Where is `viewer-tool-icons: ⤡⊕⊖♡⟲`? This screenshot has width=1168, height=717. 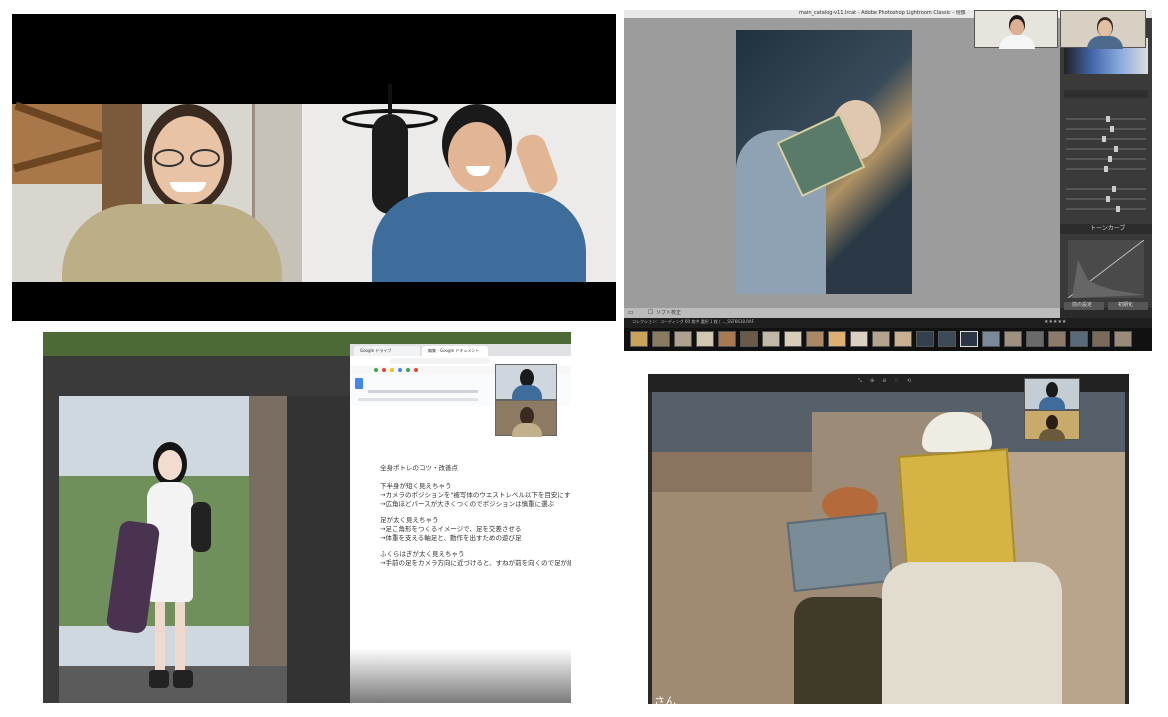
viewer-tool-icons: ⤡⊕⊖♡⟲ is located at coordinates (888, 381).